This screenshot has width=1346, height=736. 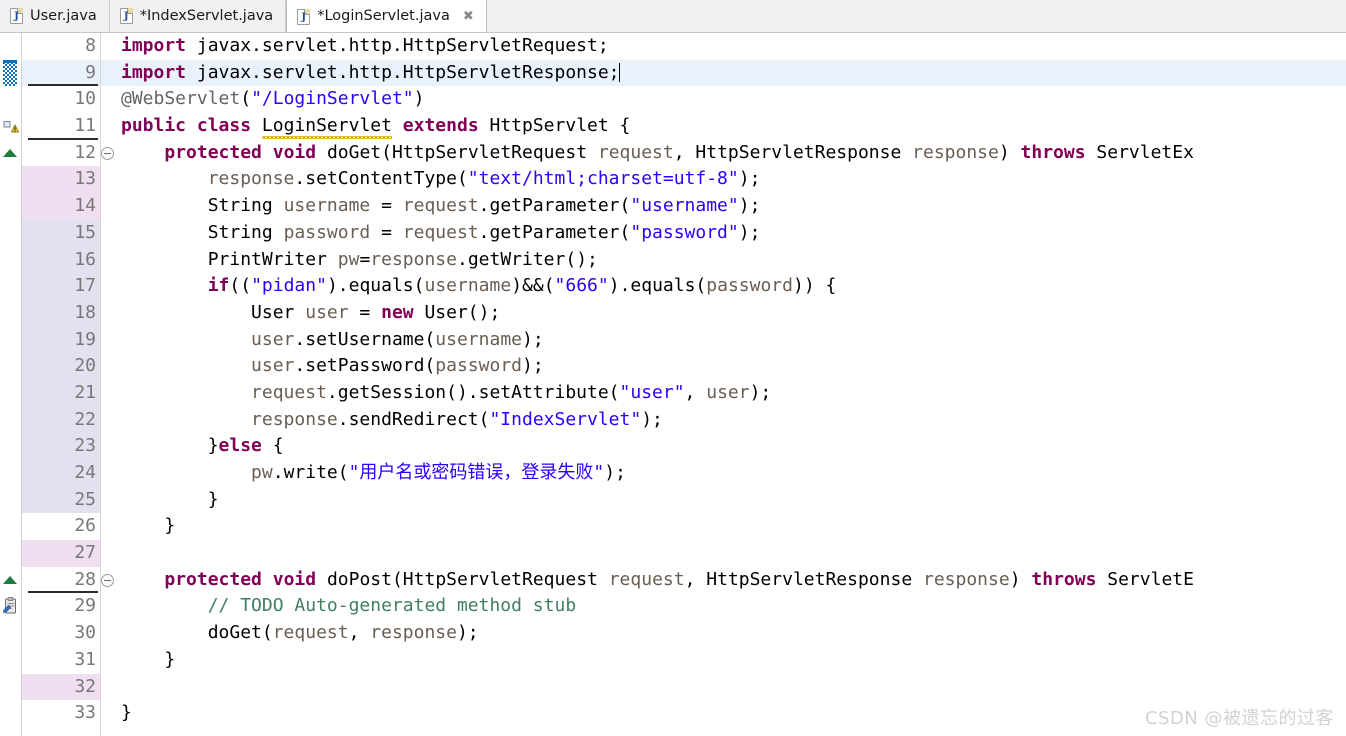 I want to click on code-text: }else {, so click(x=731, y=446).